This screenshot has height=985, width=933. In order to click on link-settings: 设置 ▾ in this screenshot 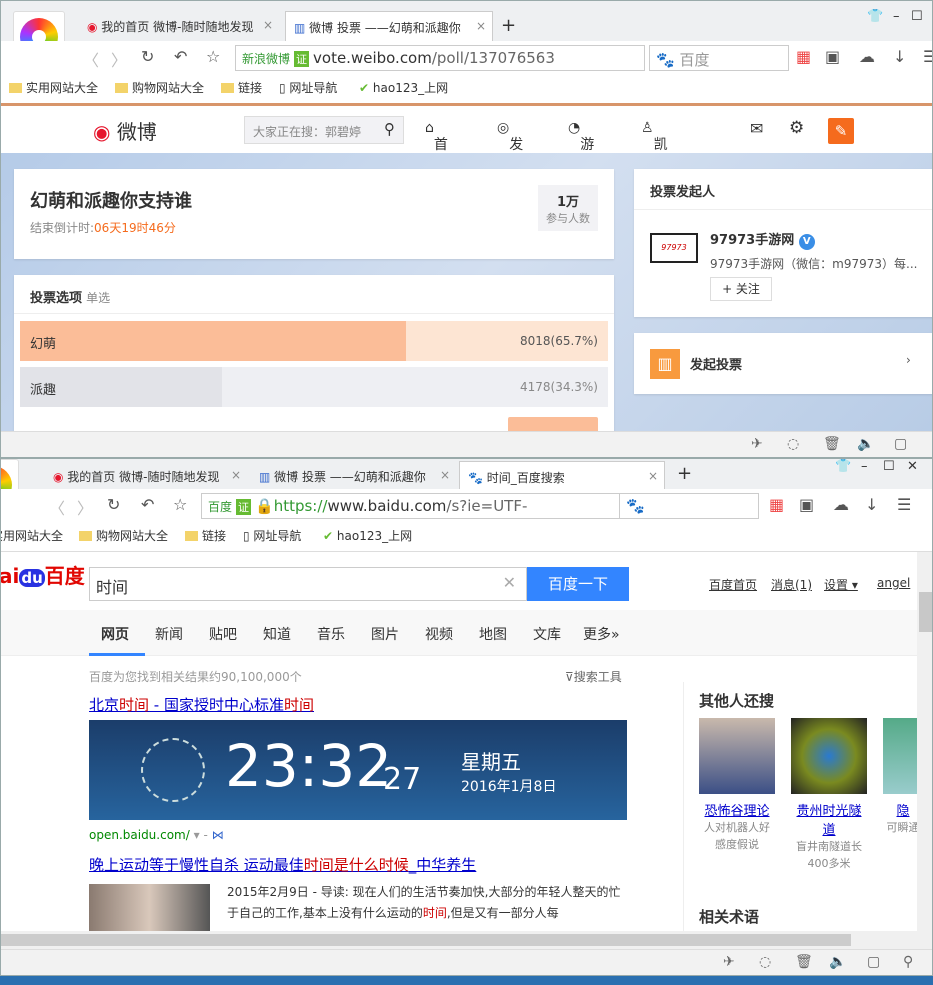, I will do `click(841, 584)`.